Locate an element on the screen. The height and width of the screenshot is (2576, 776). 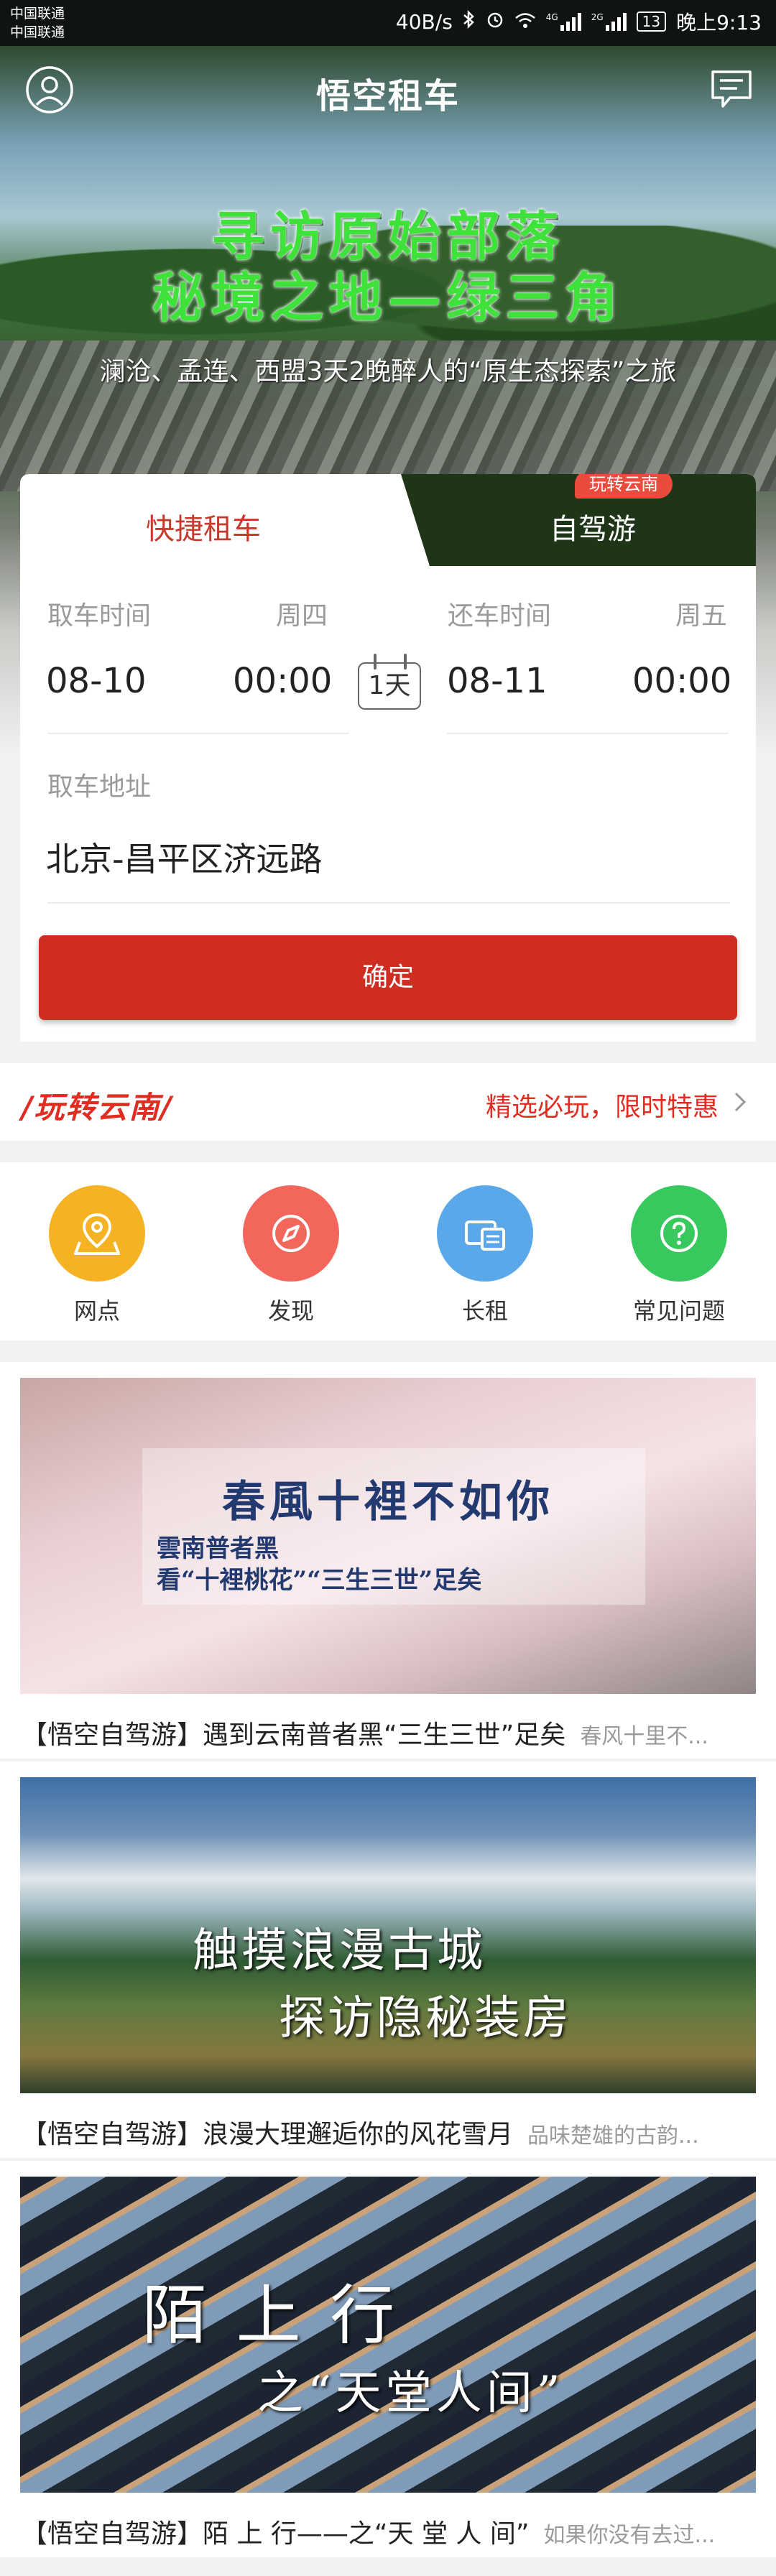
status-bar: 中国联通 中国联通 40B/s 4G 2G 13 晚上9:13 is located at coordinates (388, 23).